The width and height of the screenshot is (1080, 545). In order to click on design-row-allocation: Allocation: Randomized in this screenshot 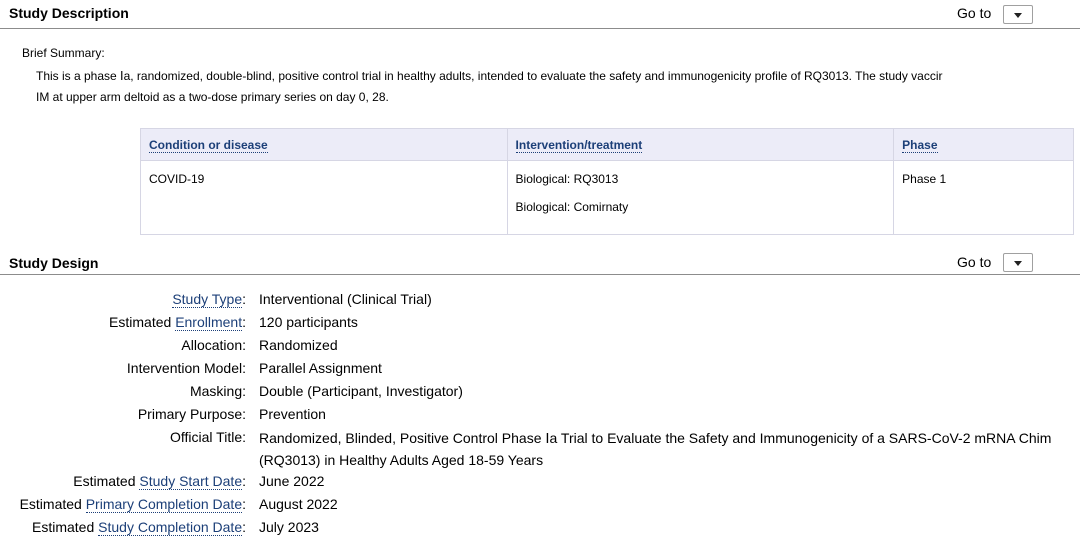, I will do `click(259, 345)`.